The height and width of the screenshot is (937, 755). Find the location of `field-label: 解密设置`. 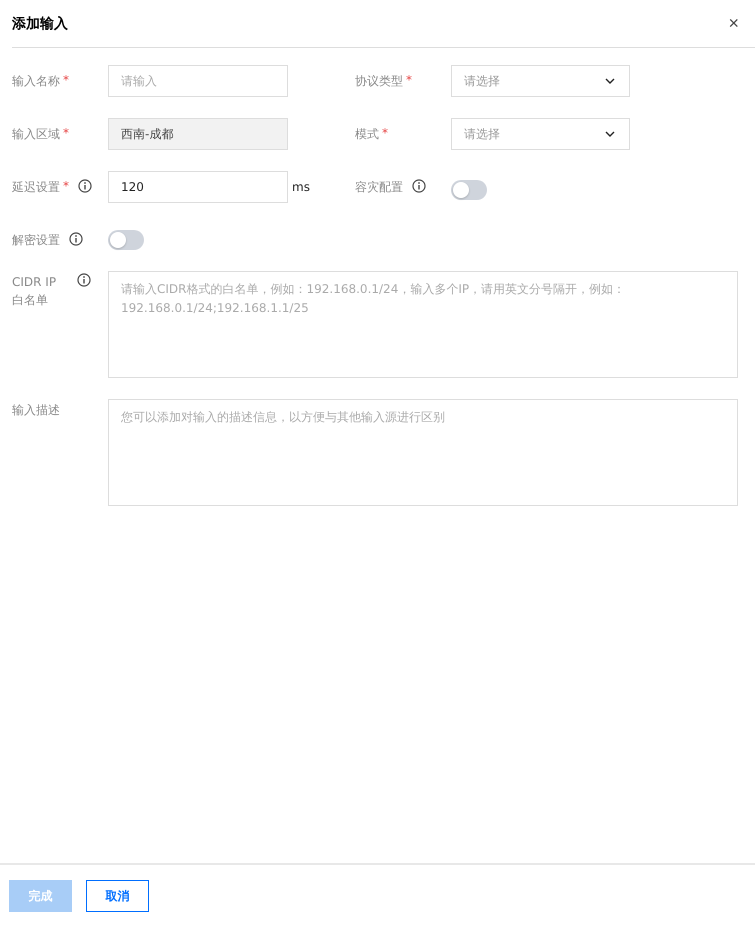

field-label: 解密设置 is located at coordinates (36, 240).